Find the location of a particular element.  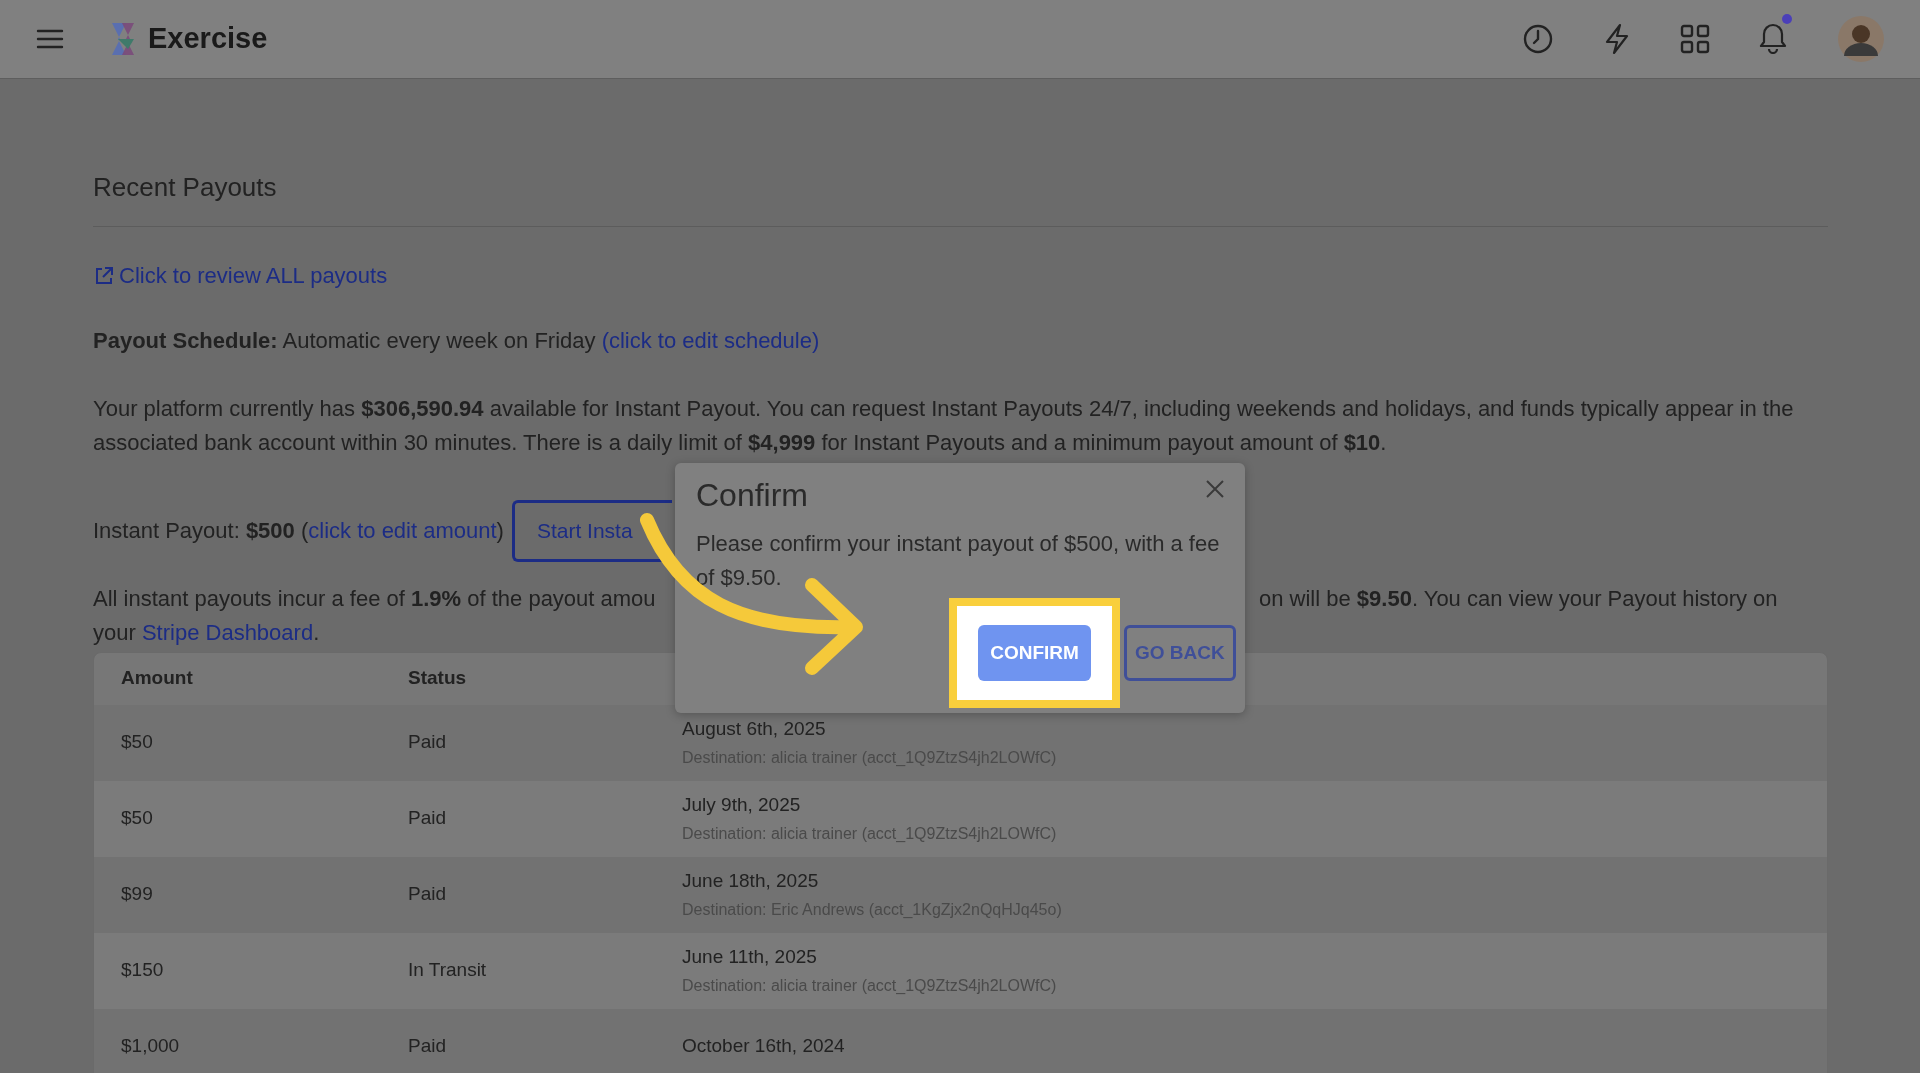

start-instant-payout-button: Start Insta is located at coordinates (591, 530).